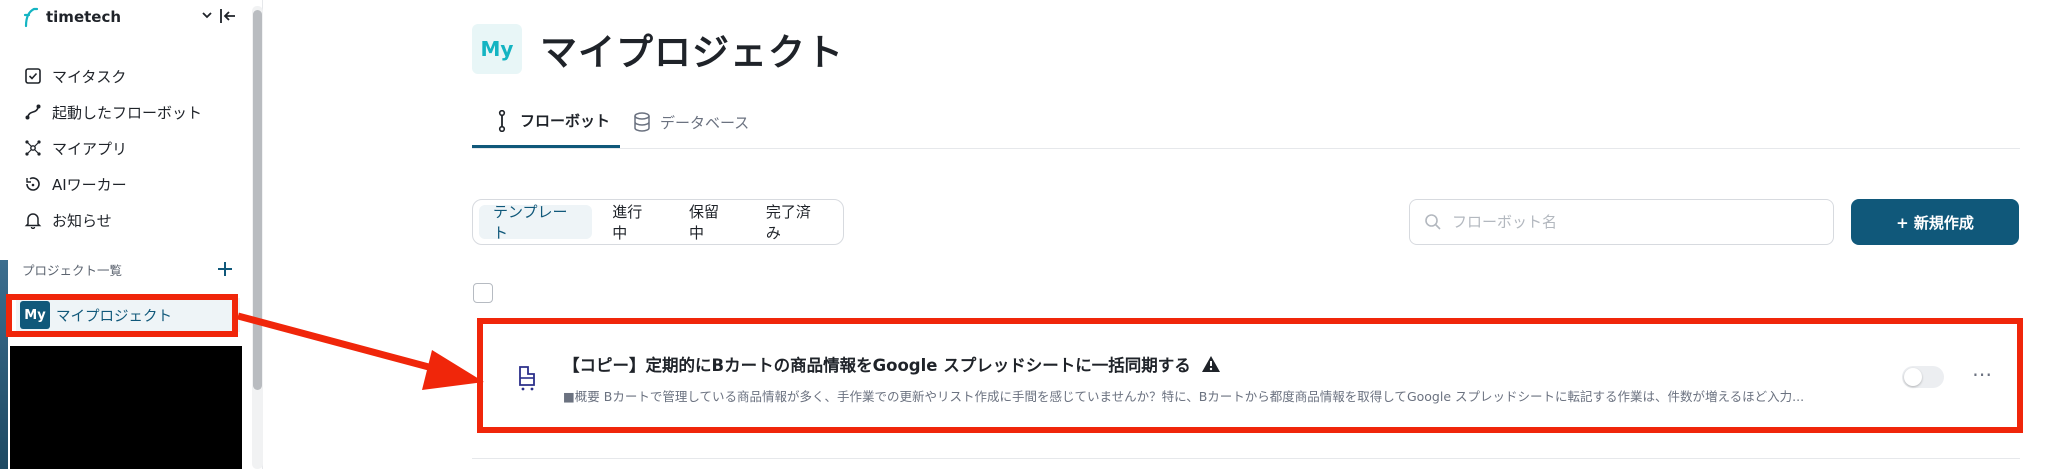 The height and width of the screenshot is (472, 2048). Describe the element at coordinates (360, 351) in the screenshot. I see `annotation-arrow-icon` at that location.